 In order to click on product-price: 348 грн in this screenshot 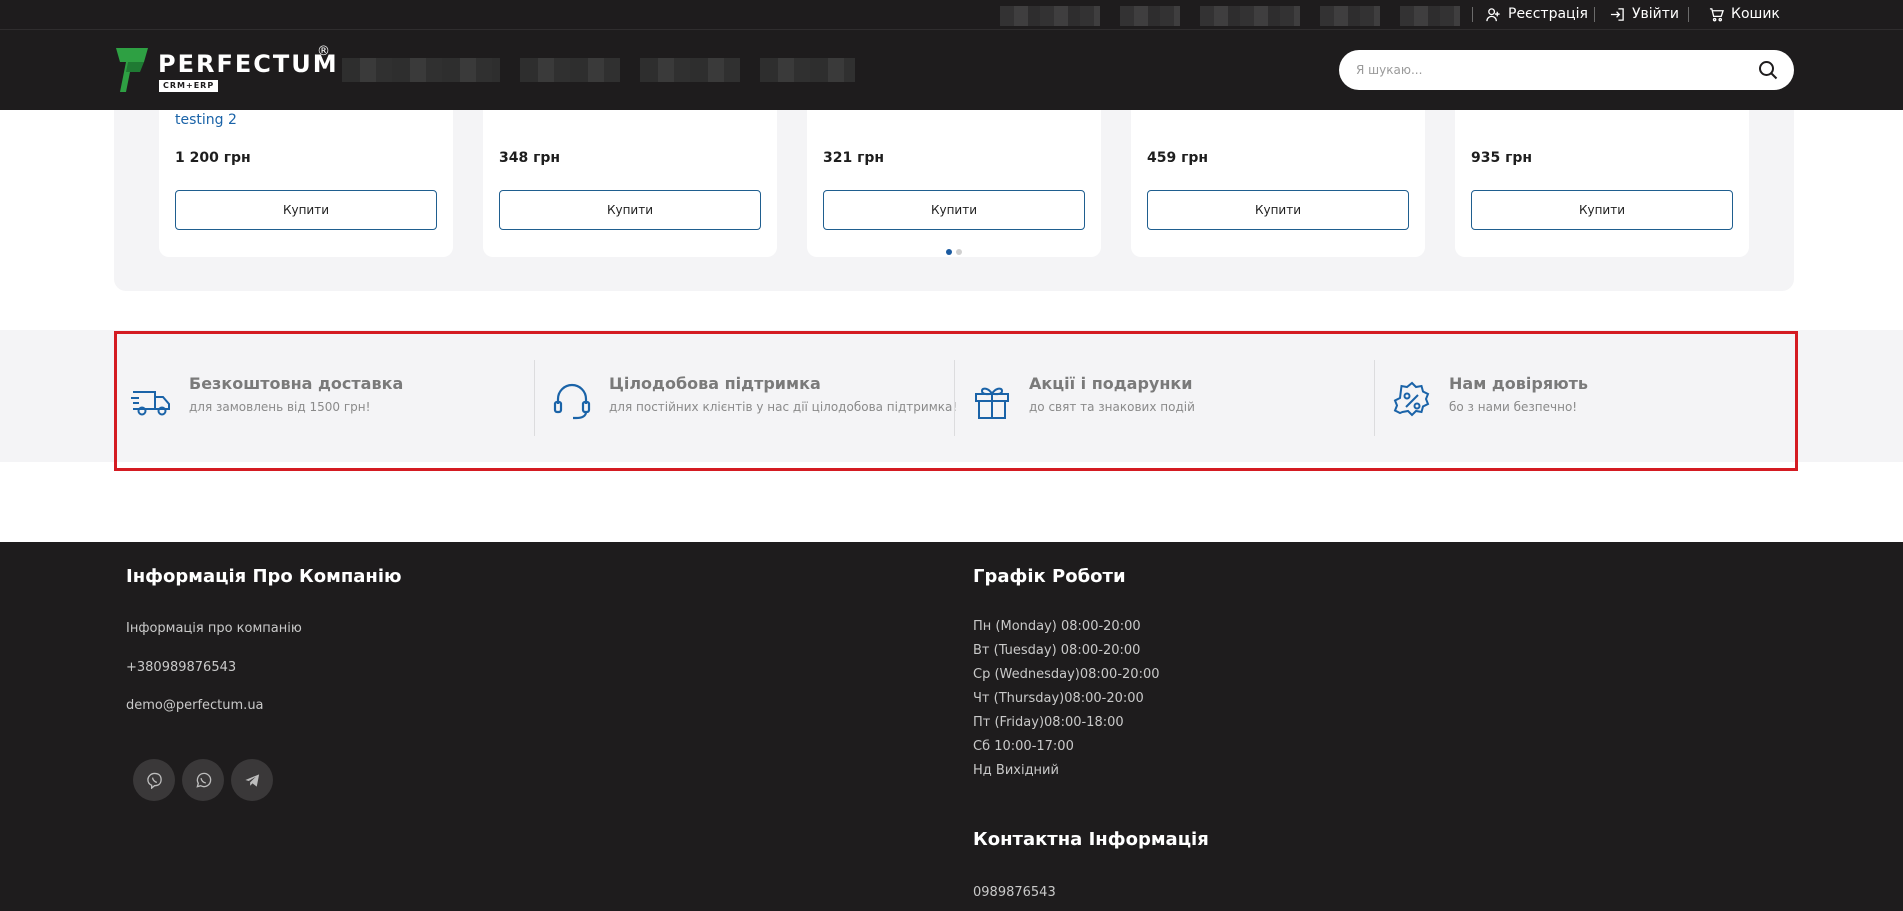, I will do `click(530, 158)`.